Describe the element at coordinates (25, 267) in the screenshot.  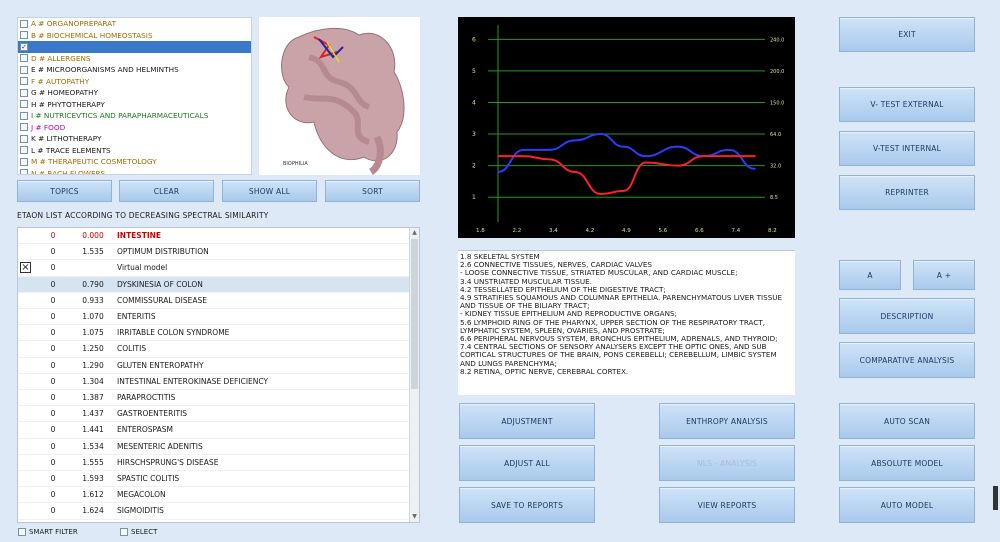
I see `close-icon: ×` at that location.